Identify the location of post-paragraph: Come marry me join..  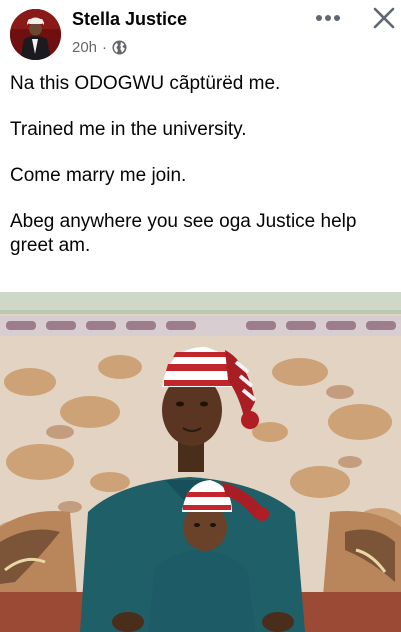
(98, 175).